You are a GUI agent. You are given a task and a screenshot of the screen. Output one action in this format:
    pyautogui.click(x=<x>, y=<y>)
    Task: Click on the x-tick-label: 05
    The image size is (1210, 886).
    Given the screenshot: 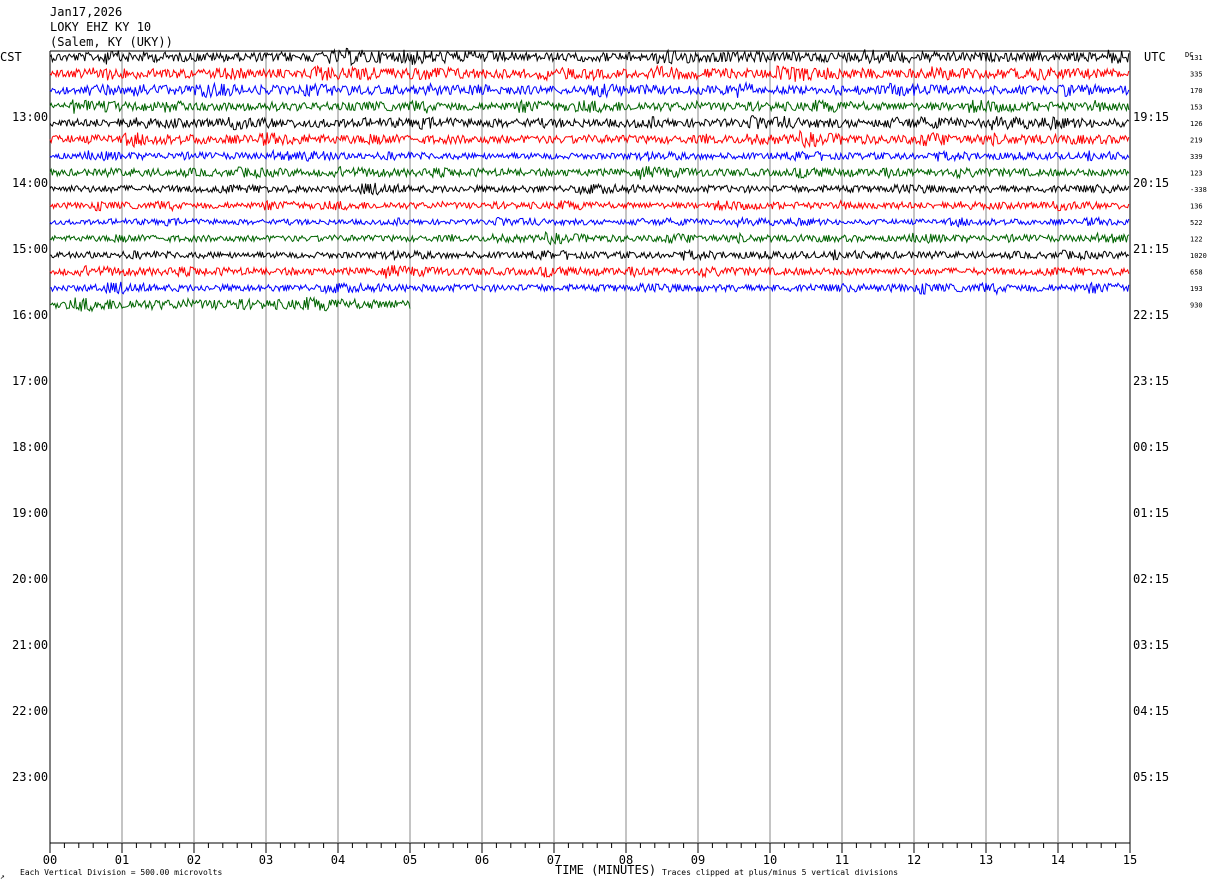 What is the action you would take?
    pyautogui.click(x=410, y=860)
    